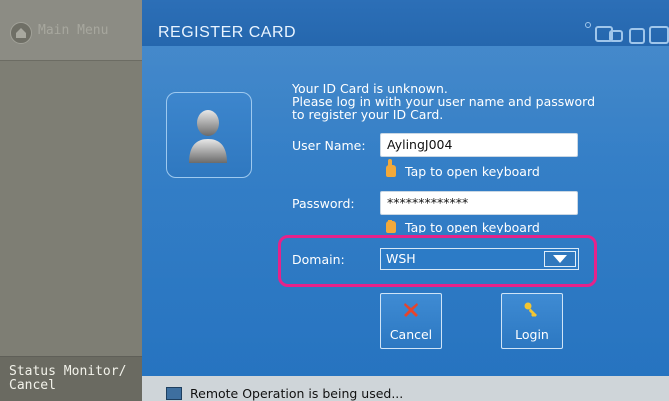 The image size is (669, 401). Describe the element at coordinates (479, 259) in the screenshot. I see `domain-select: WSH` at that location.